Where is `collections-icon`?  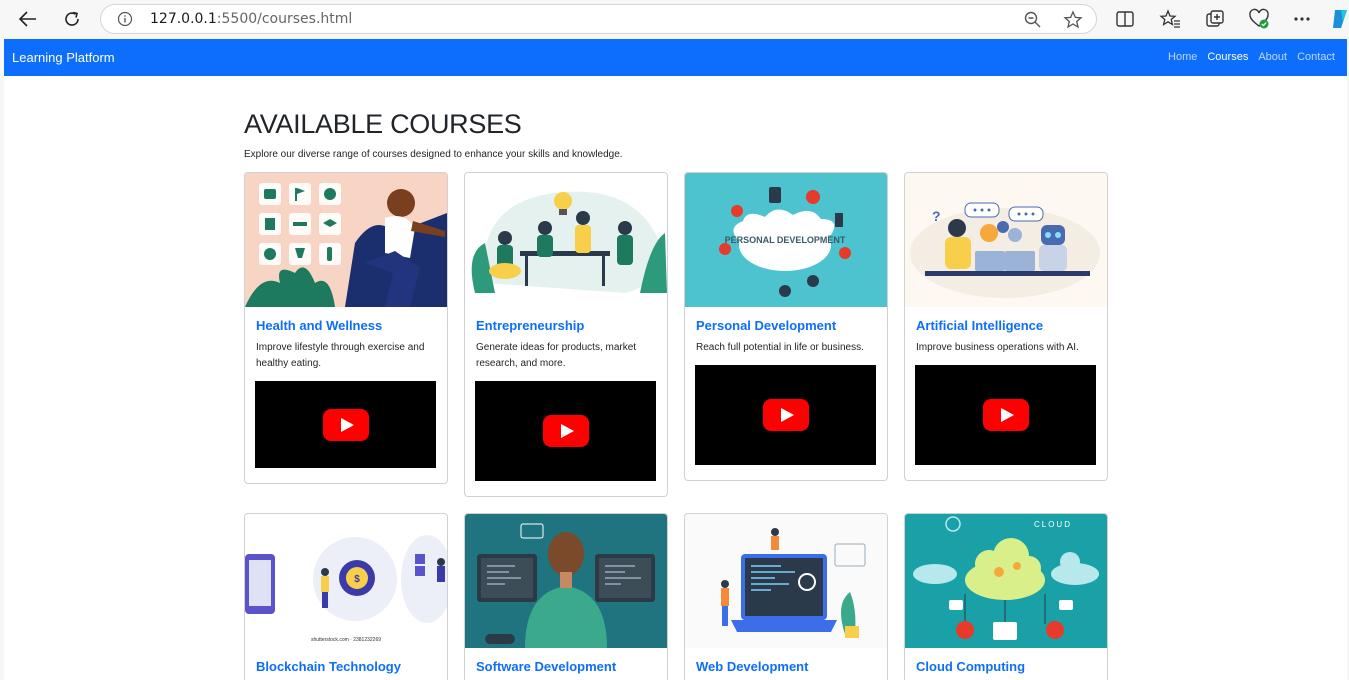
collections-icon is located at coordinates (1215, 19).